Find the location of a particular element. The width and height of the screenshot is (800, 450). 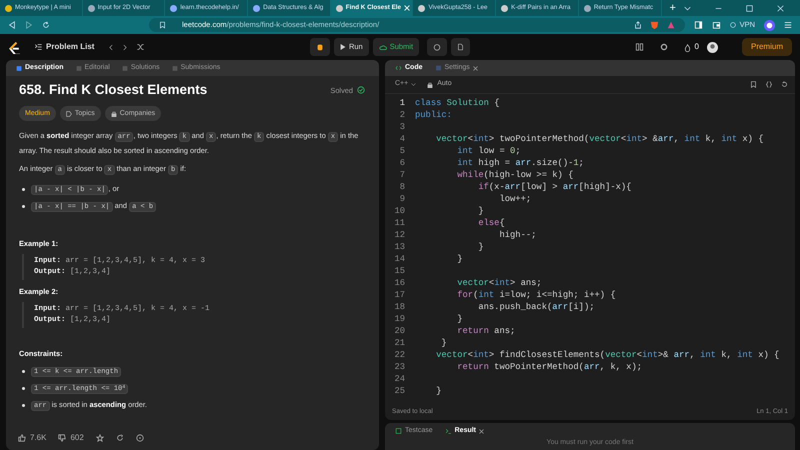

timer-button is located at coordinates (437, 47).